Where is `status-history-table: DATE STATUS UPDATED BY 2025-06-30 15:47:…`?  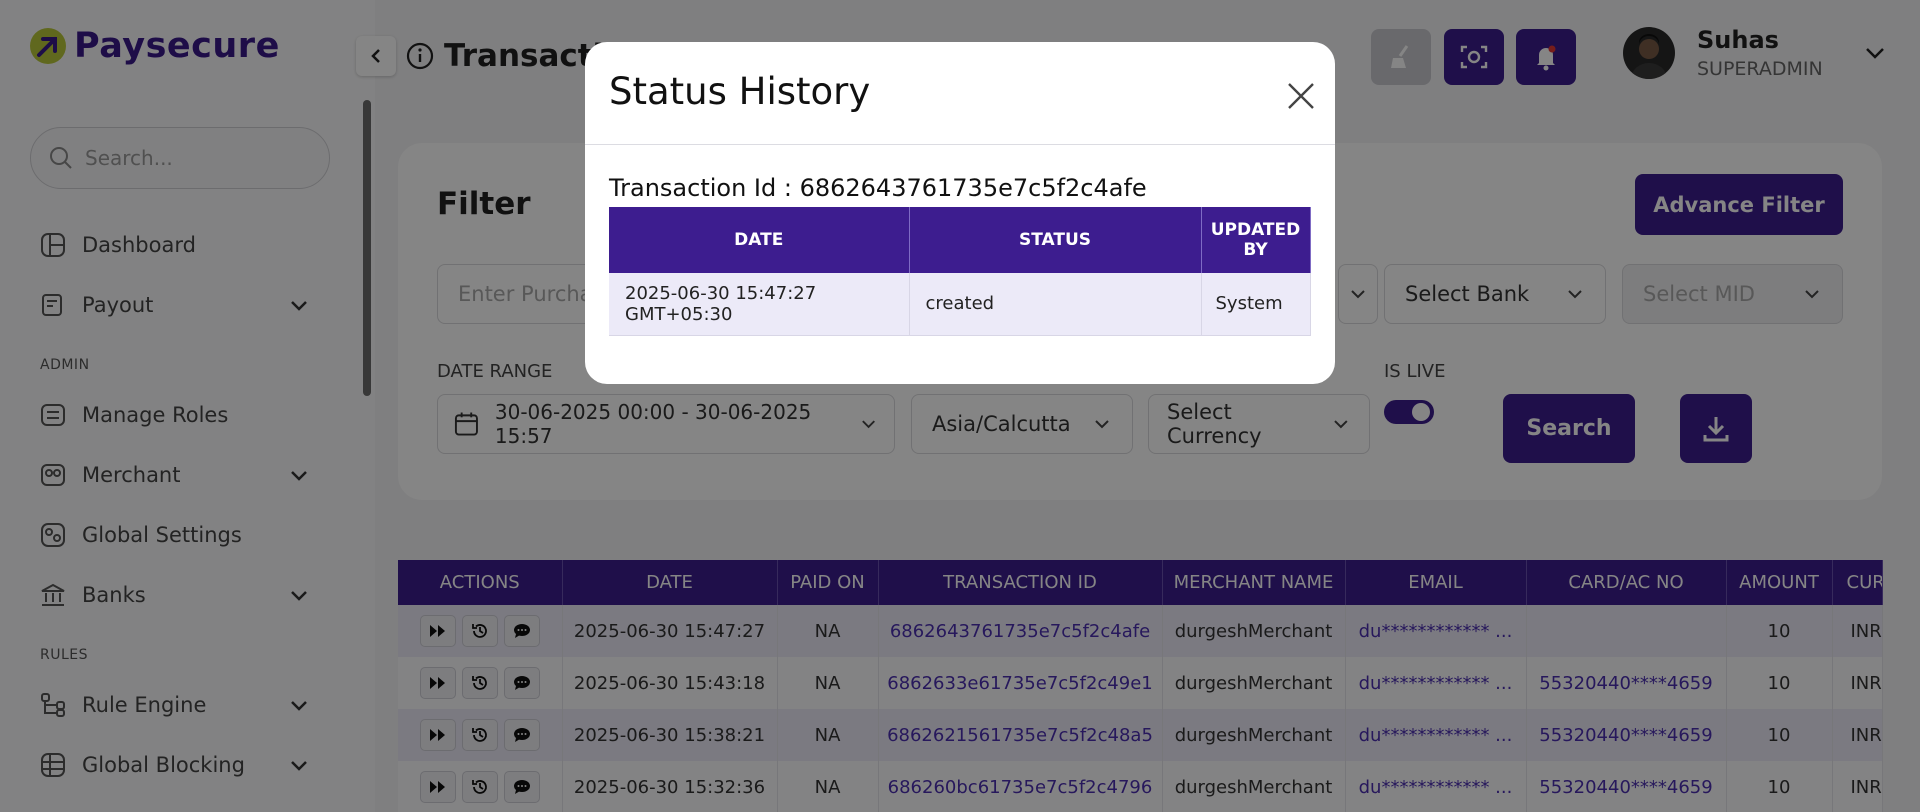
status-history-table: DATE STATUS UPDATED BY 2025-06-30 15:47:… is located at coordinates (960, 271).